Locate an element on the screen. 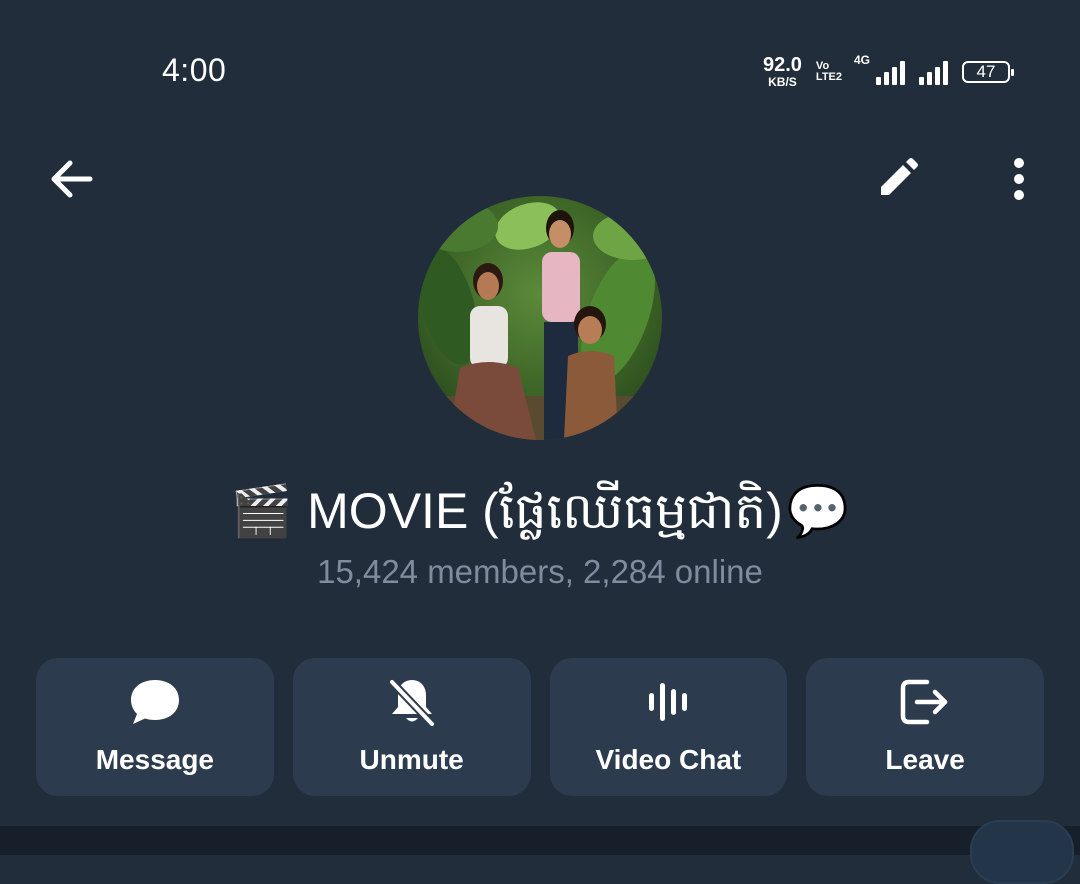 Image resolution: width=1080 pixels, height=884 pixels. exit-icon is located at coordinates (924, 702).